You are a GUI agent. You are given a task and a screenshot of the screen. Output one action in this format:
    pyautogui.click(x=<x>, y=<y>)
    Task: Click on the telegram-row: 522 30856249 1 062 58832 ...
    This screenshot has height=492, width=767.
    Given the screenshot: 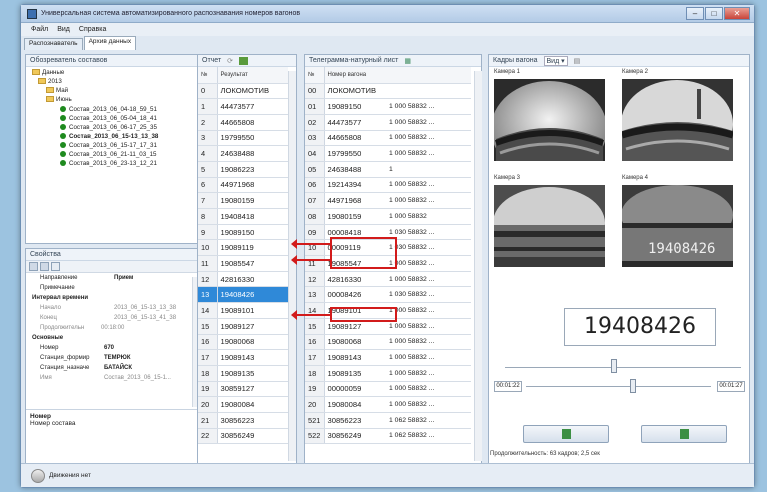 What is the action you would take?
    pyautogui.click(x=388, y=436)
    